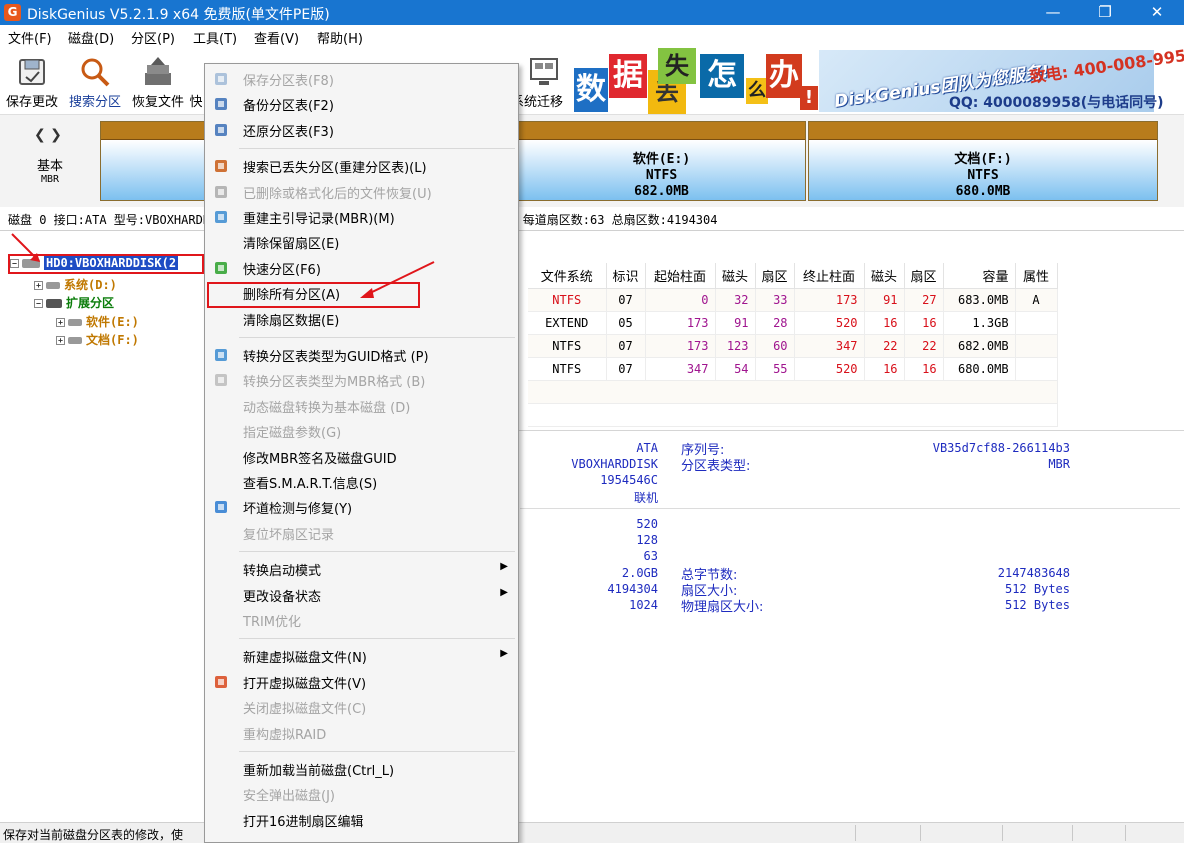 This screenshot has width=1184, height=843. Describe the element at coordinates (196, 81) in the screenshot. I see `quick-partition-button: 快` at that location.